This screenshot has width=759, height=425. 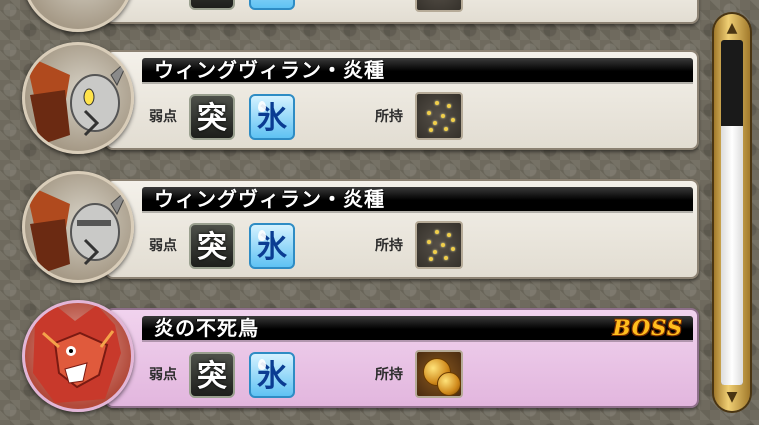 I want to click on boss-portrait, so click(x=78, y=356).